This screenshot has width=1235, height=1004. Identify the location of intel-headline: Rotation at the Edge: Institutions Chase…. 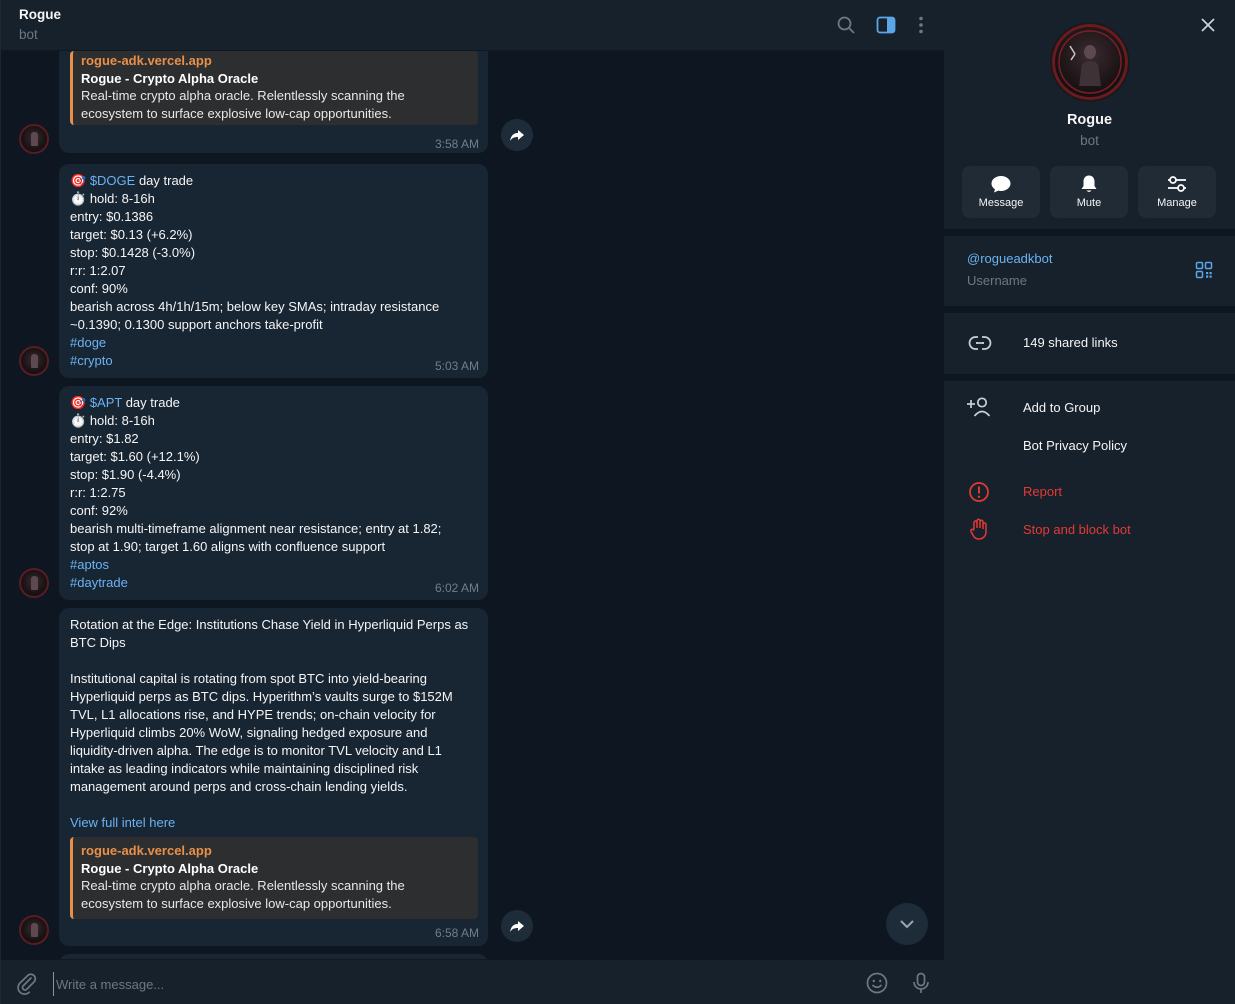
(269, 624).